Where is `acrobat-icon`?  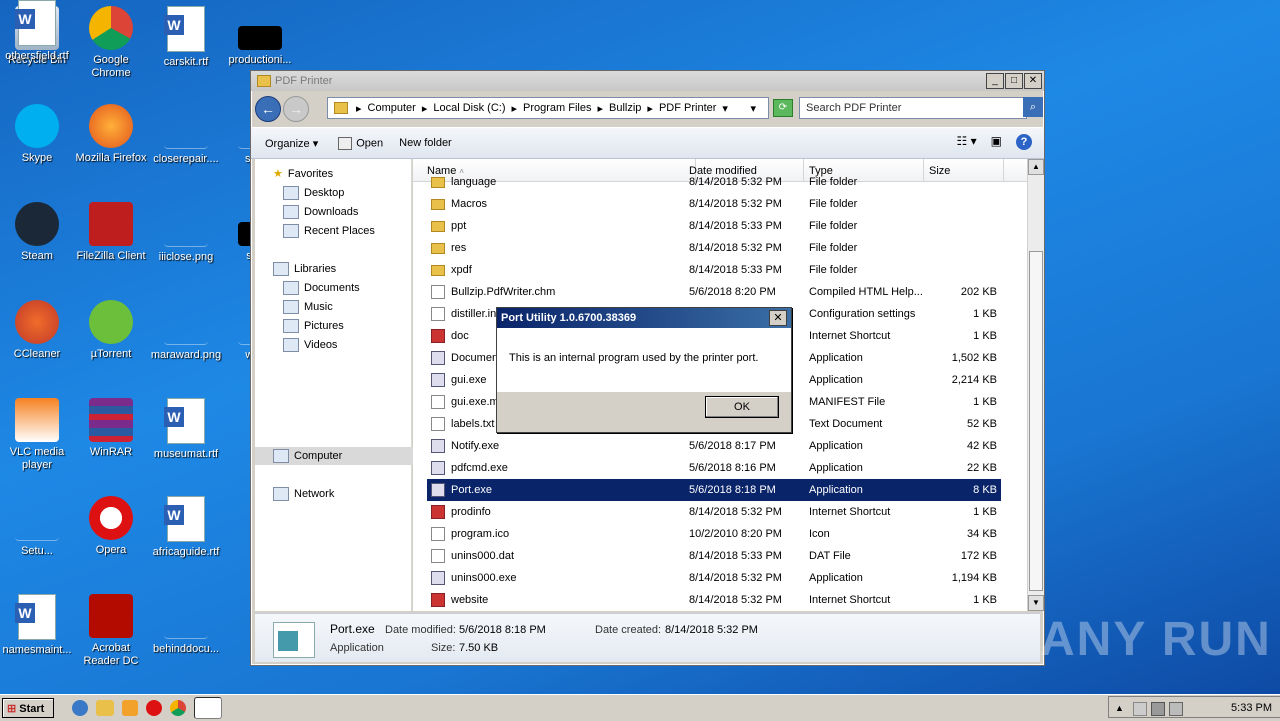
acrobat-icon is located at coordinates (111, 616).